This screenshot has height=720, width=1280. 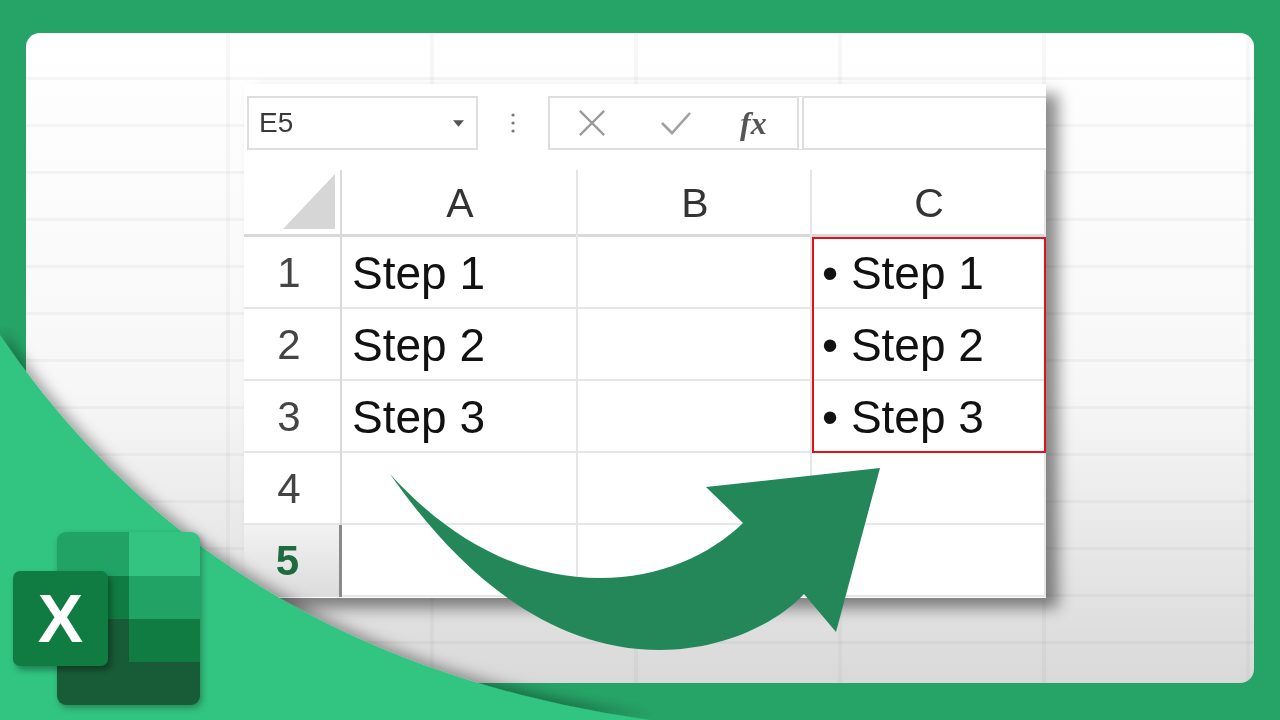 I want to click on logo-letter: X, so click(x=60, y=618).